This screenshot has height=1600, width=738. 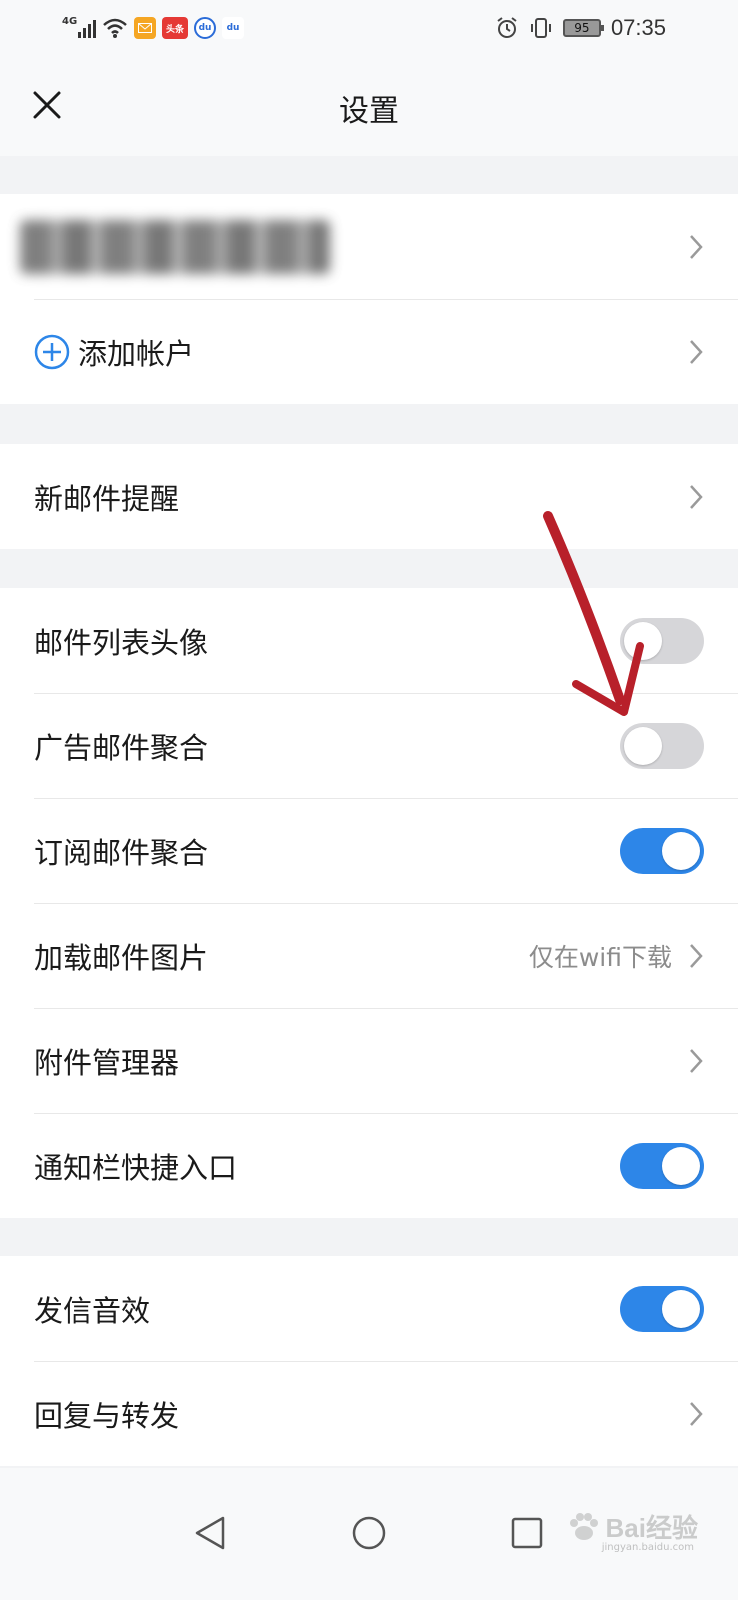 I want to click on paw-logo-icon, so click(x=583, y=1526).